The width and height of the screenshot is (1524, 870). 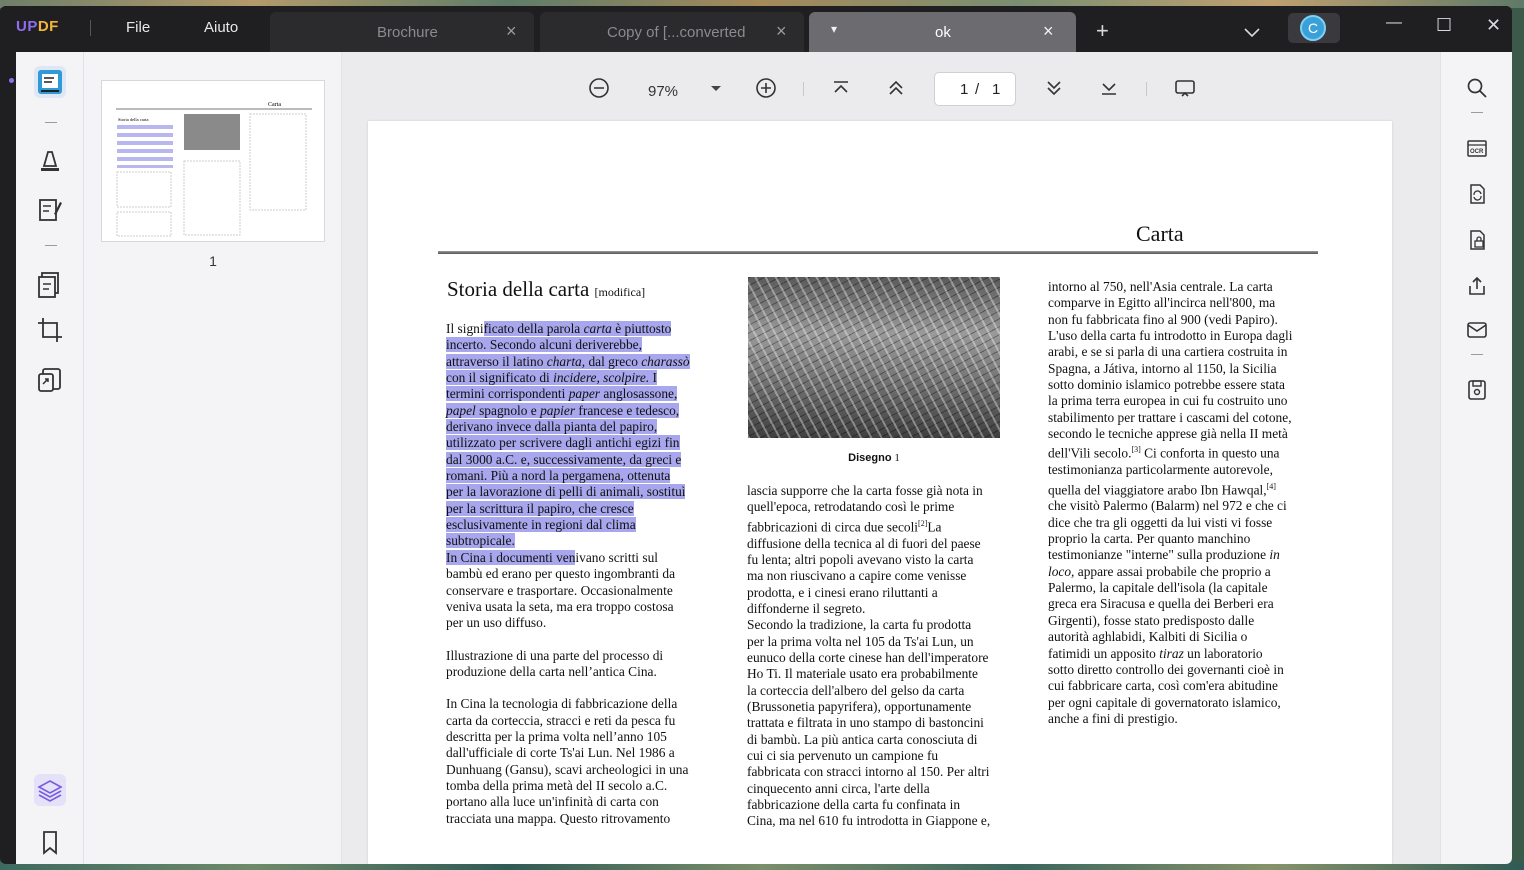 I want to click on bookmark-icon, so click(x=50, y=842).